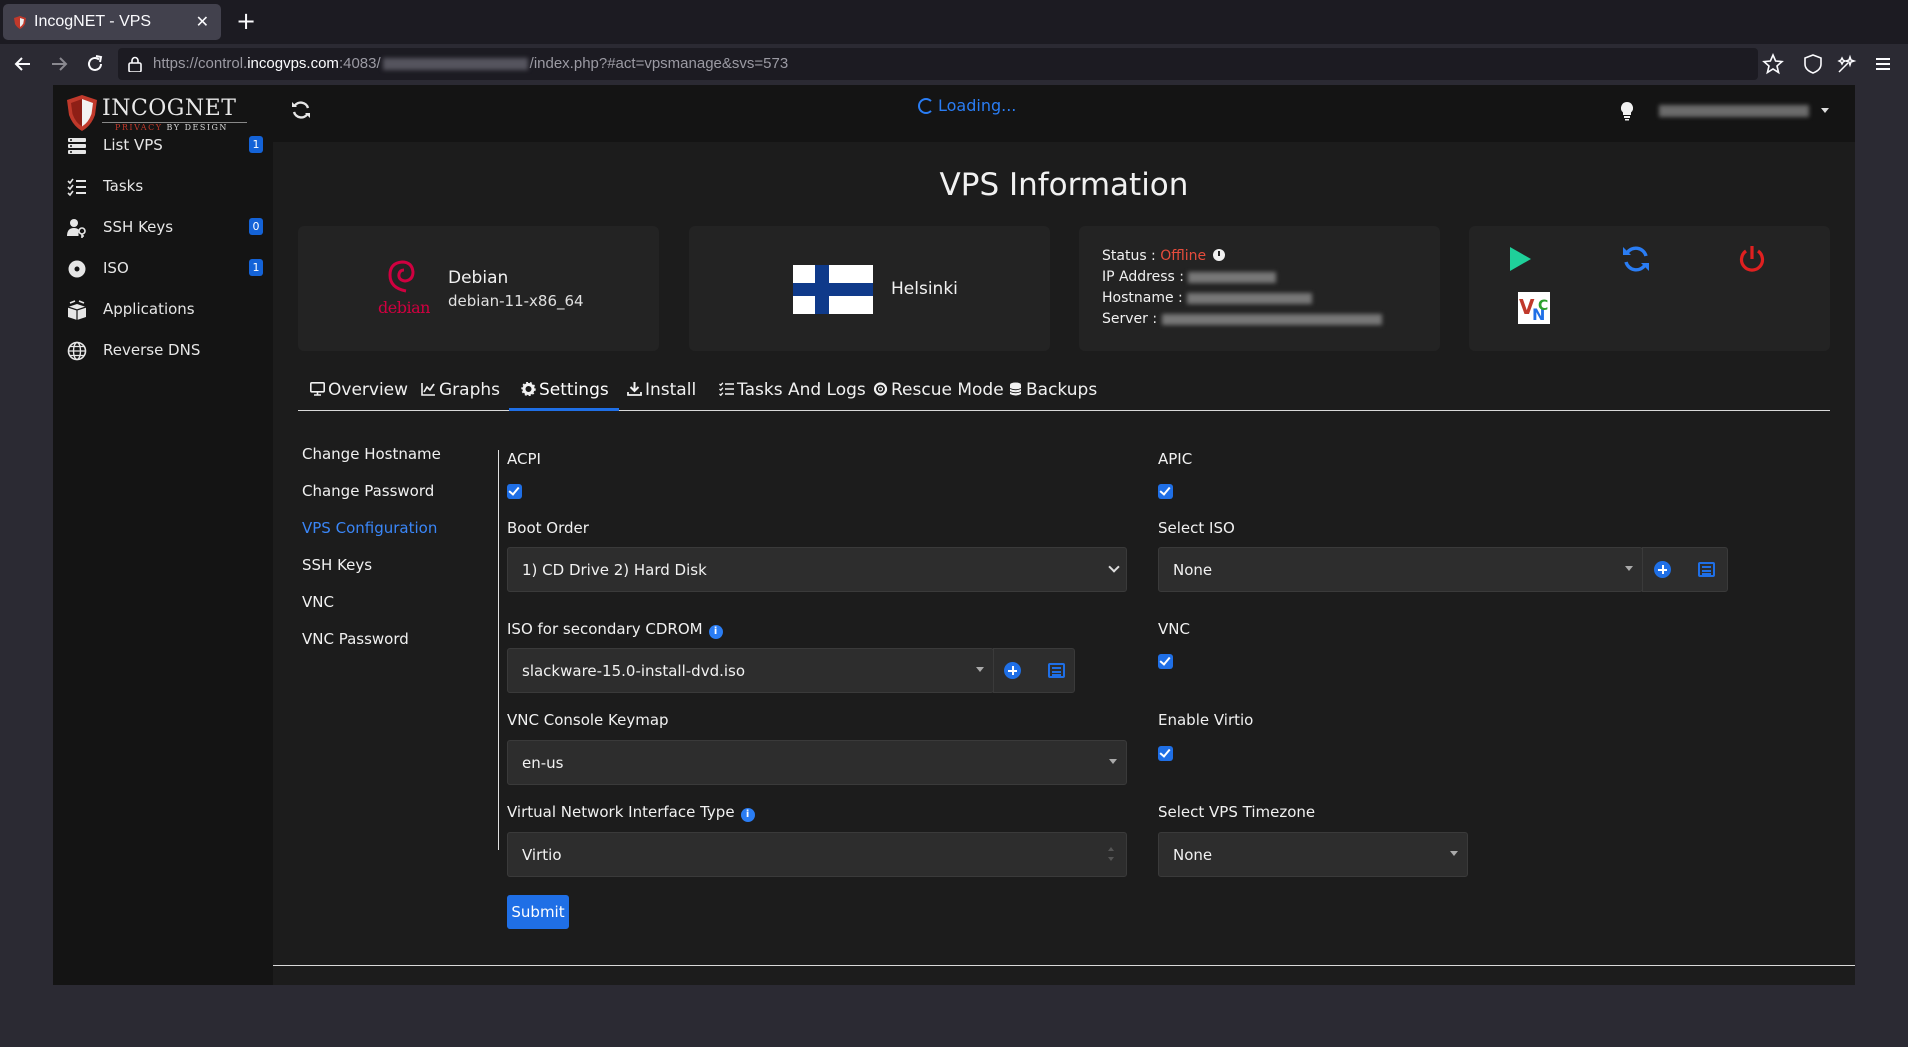  What do you see at coordinates (1773, 64) in the screenshot?
I see `bookmark-star-icon` at bounding box center [1773, 64].